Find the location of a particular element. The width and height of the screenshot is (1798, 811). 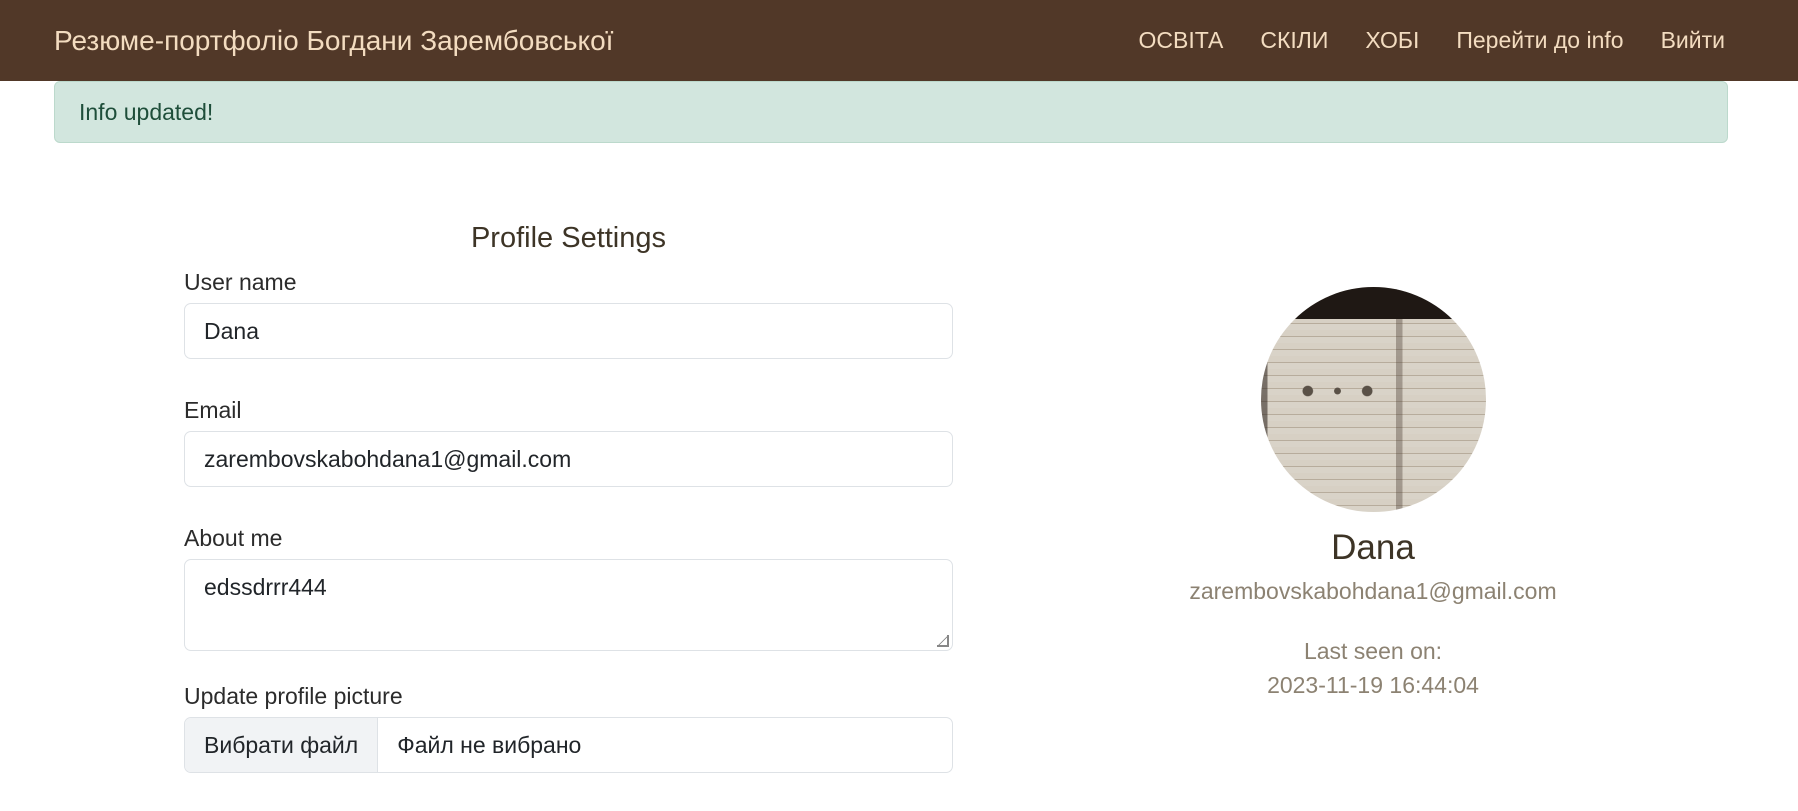

file-input: Вибрати файл Файл не вибрано is located at coordinates (568, 745).